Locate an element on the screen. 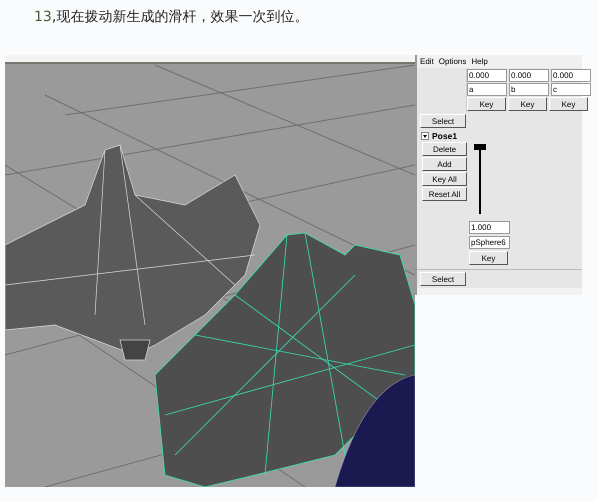 This screenshot has width=597, height=502. menu-item: Options is located at coordinates (452, 61).